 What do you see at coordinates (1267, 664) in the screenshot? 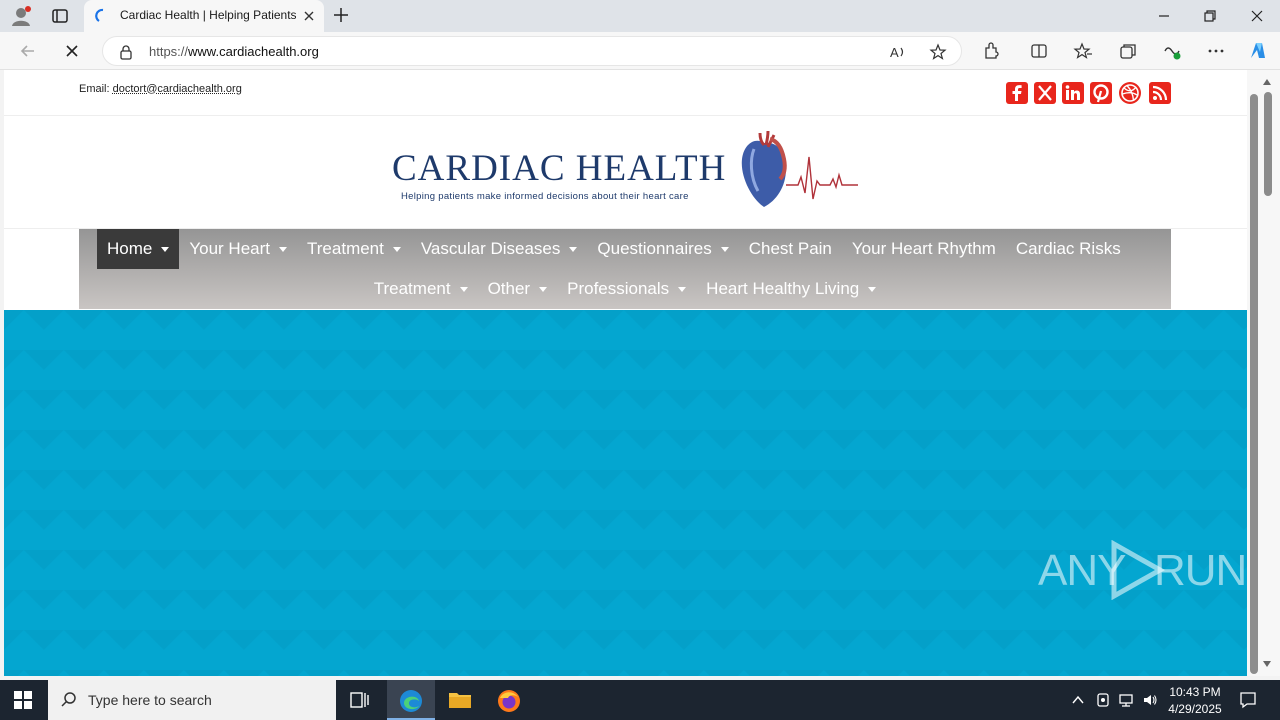
I see `scroll-down-icon` at bounding box center [1267, 664].